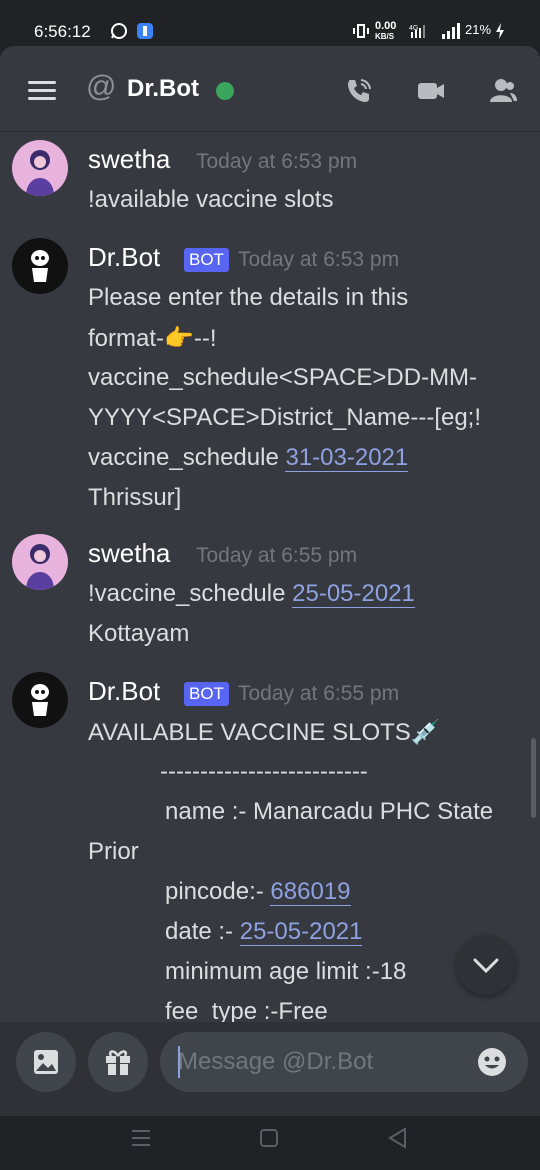  I want to click on jump-to-bottom-button, so click(486, 965).